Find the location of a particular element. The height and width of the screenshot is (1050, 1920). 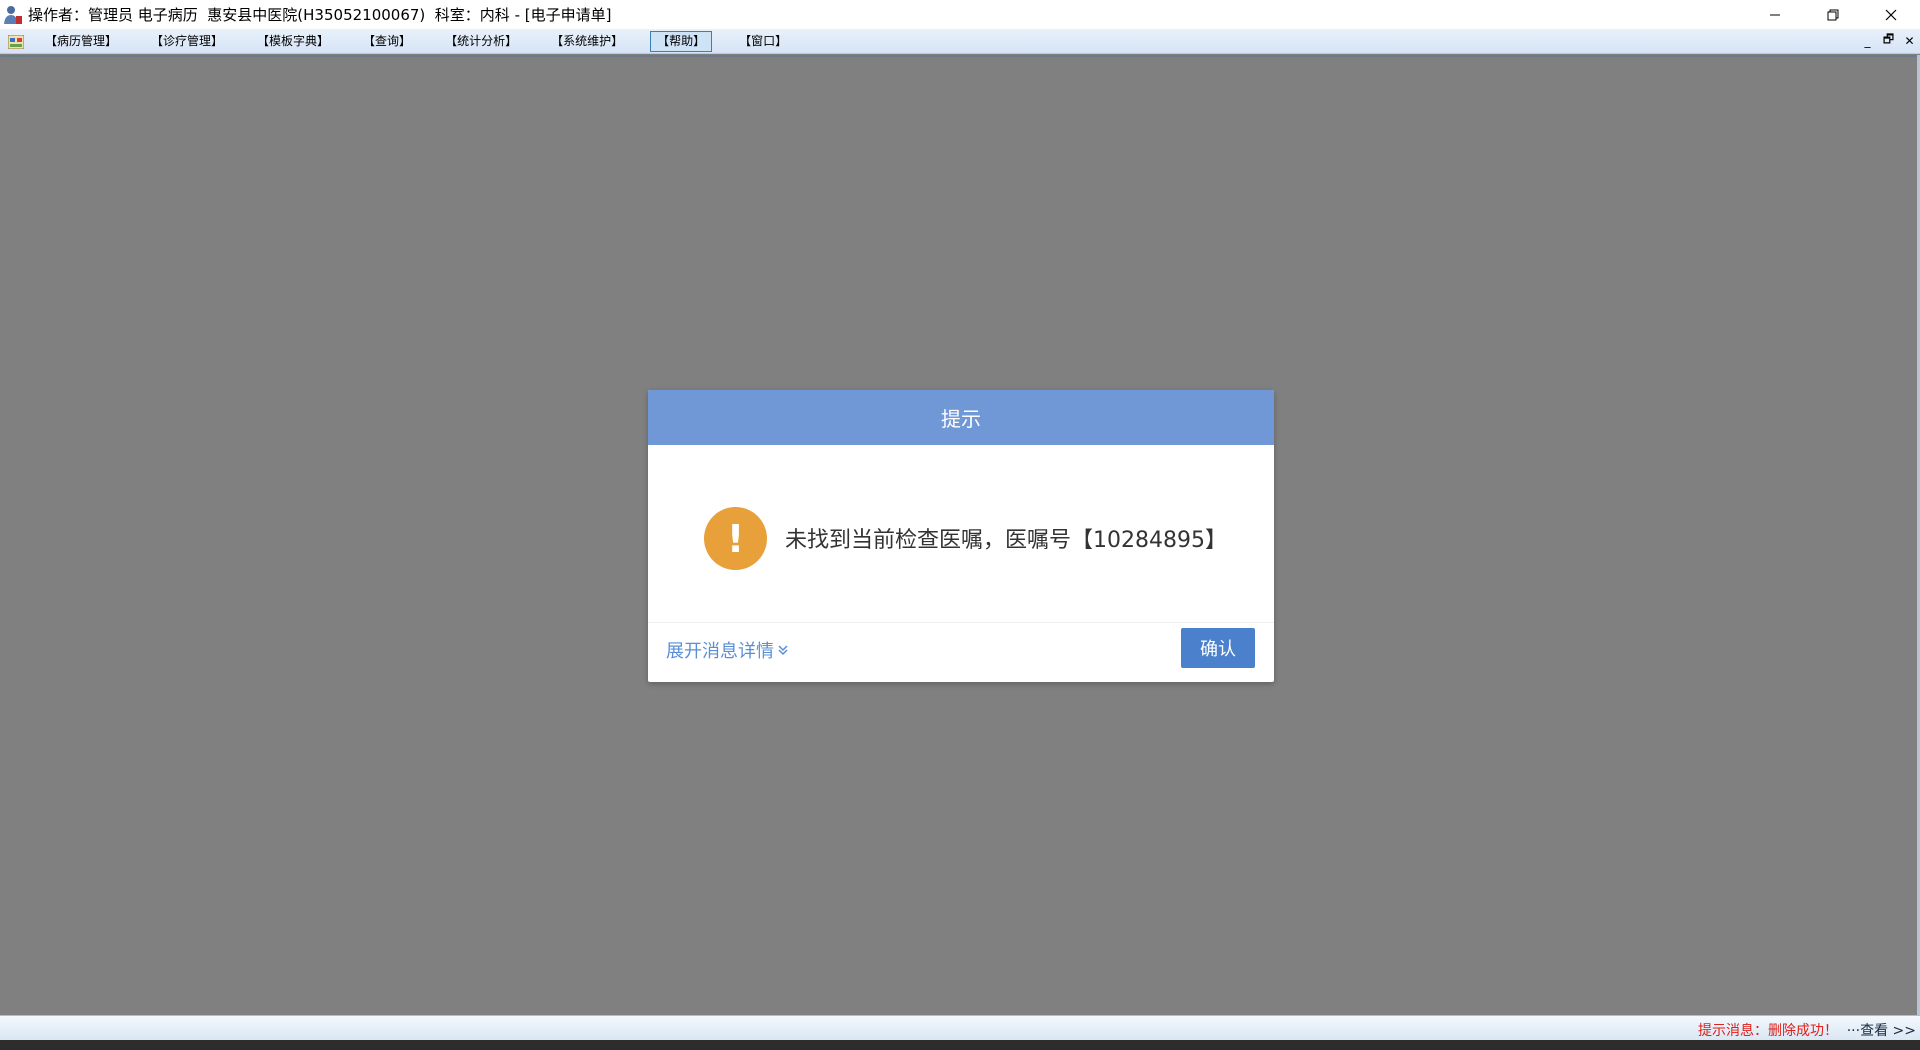

mdi-restore-button: 🗗 is located at coordinates (1888, 40).